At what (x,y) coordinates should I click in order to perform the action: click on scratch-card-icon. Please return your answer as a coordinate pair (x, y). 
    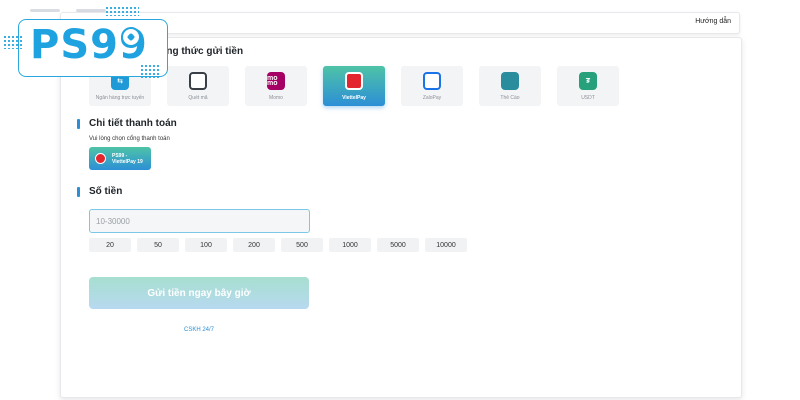
    Looking at the image, I should click on (510, 81).